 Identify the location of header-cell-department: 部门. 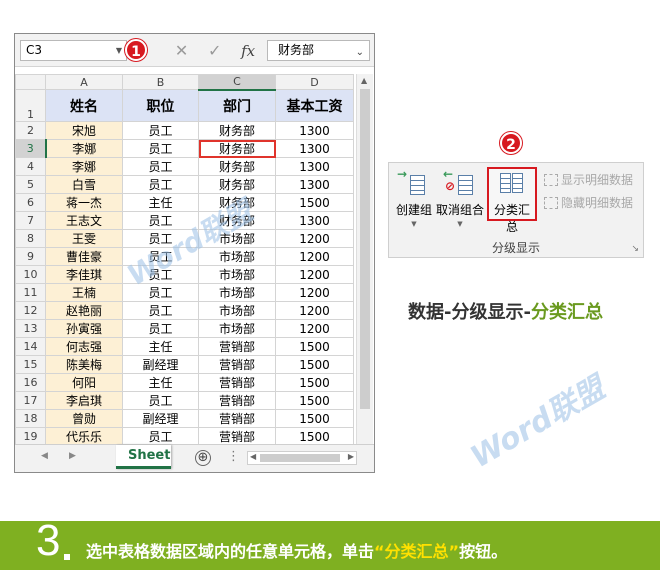
(237, 105).